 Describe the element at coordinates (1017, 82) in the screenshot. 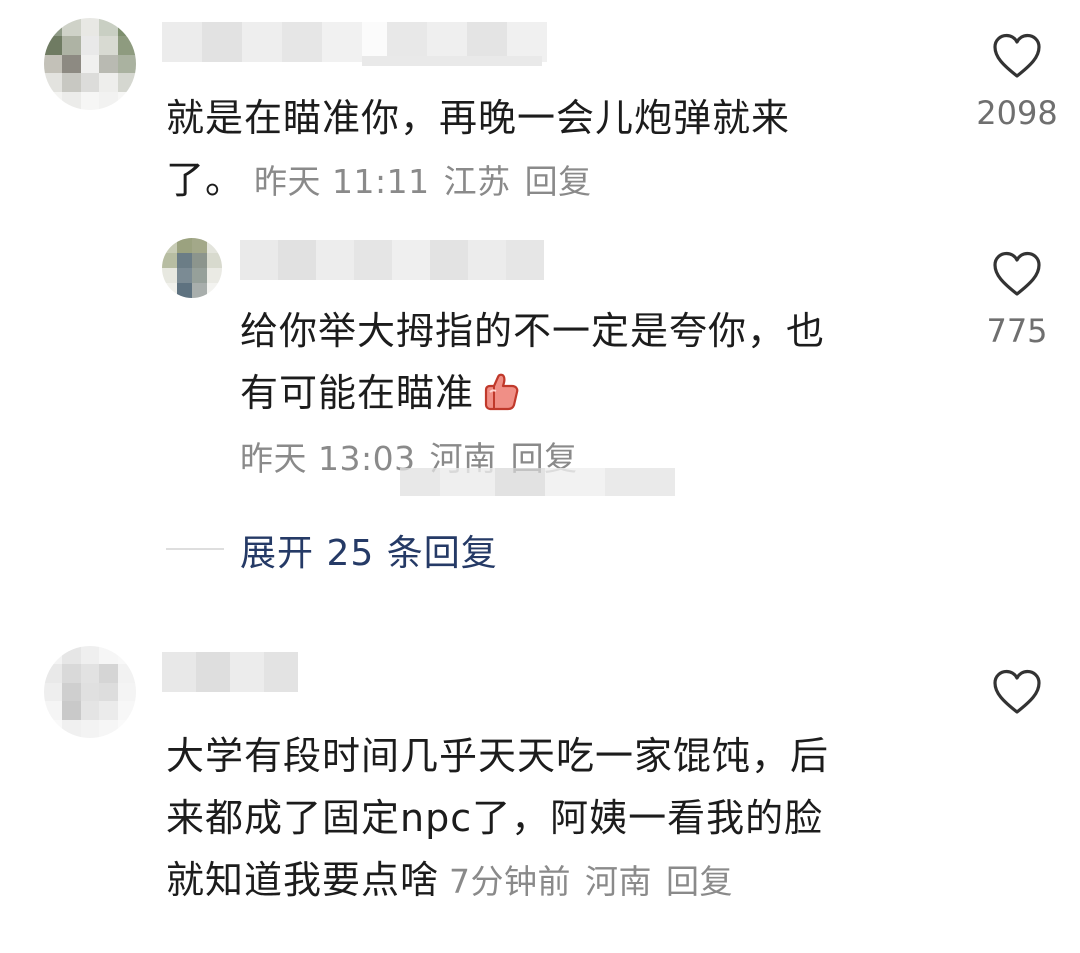

I see `like-button: 2098` at that location.